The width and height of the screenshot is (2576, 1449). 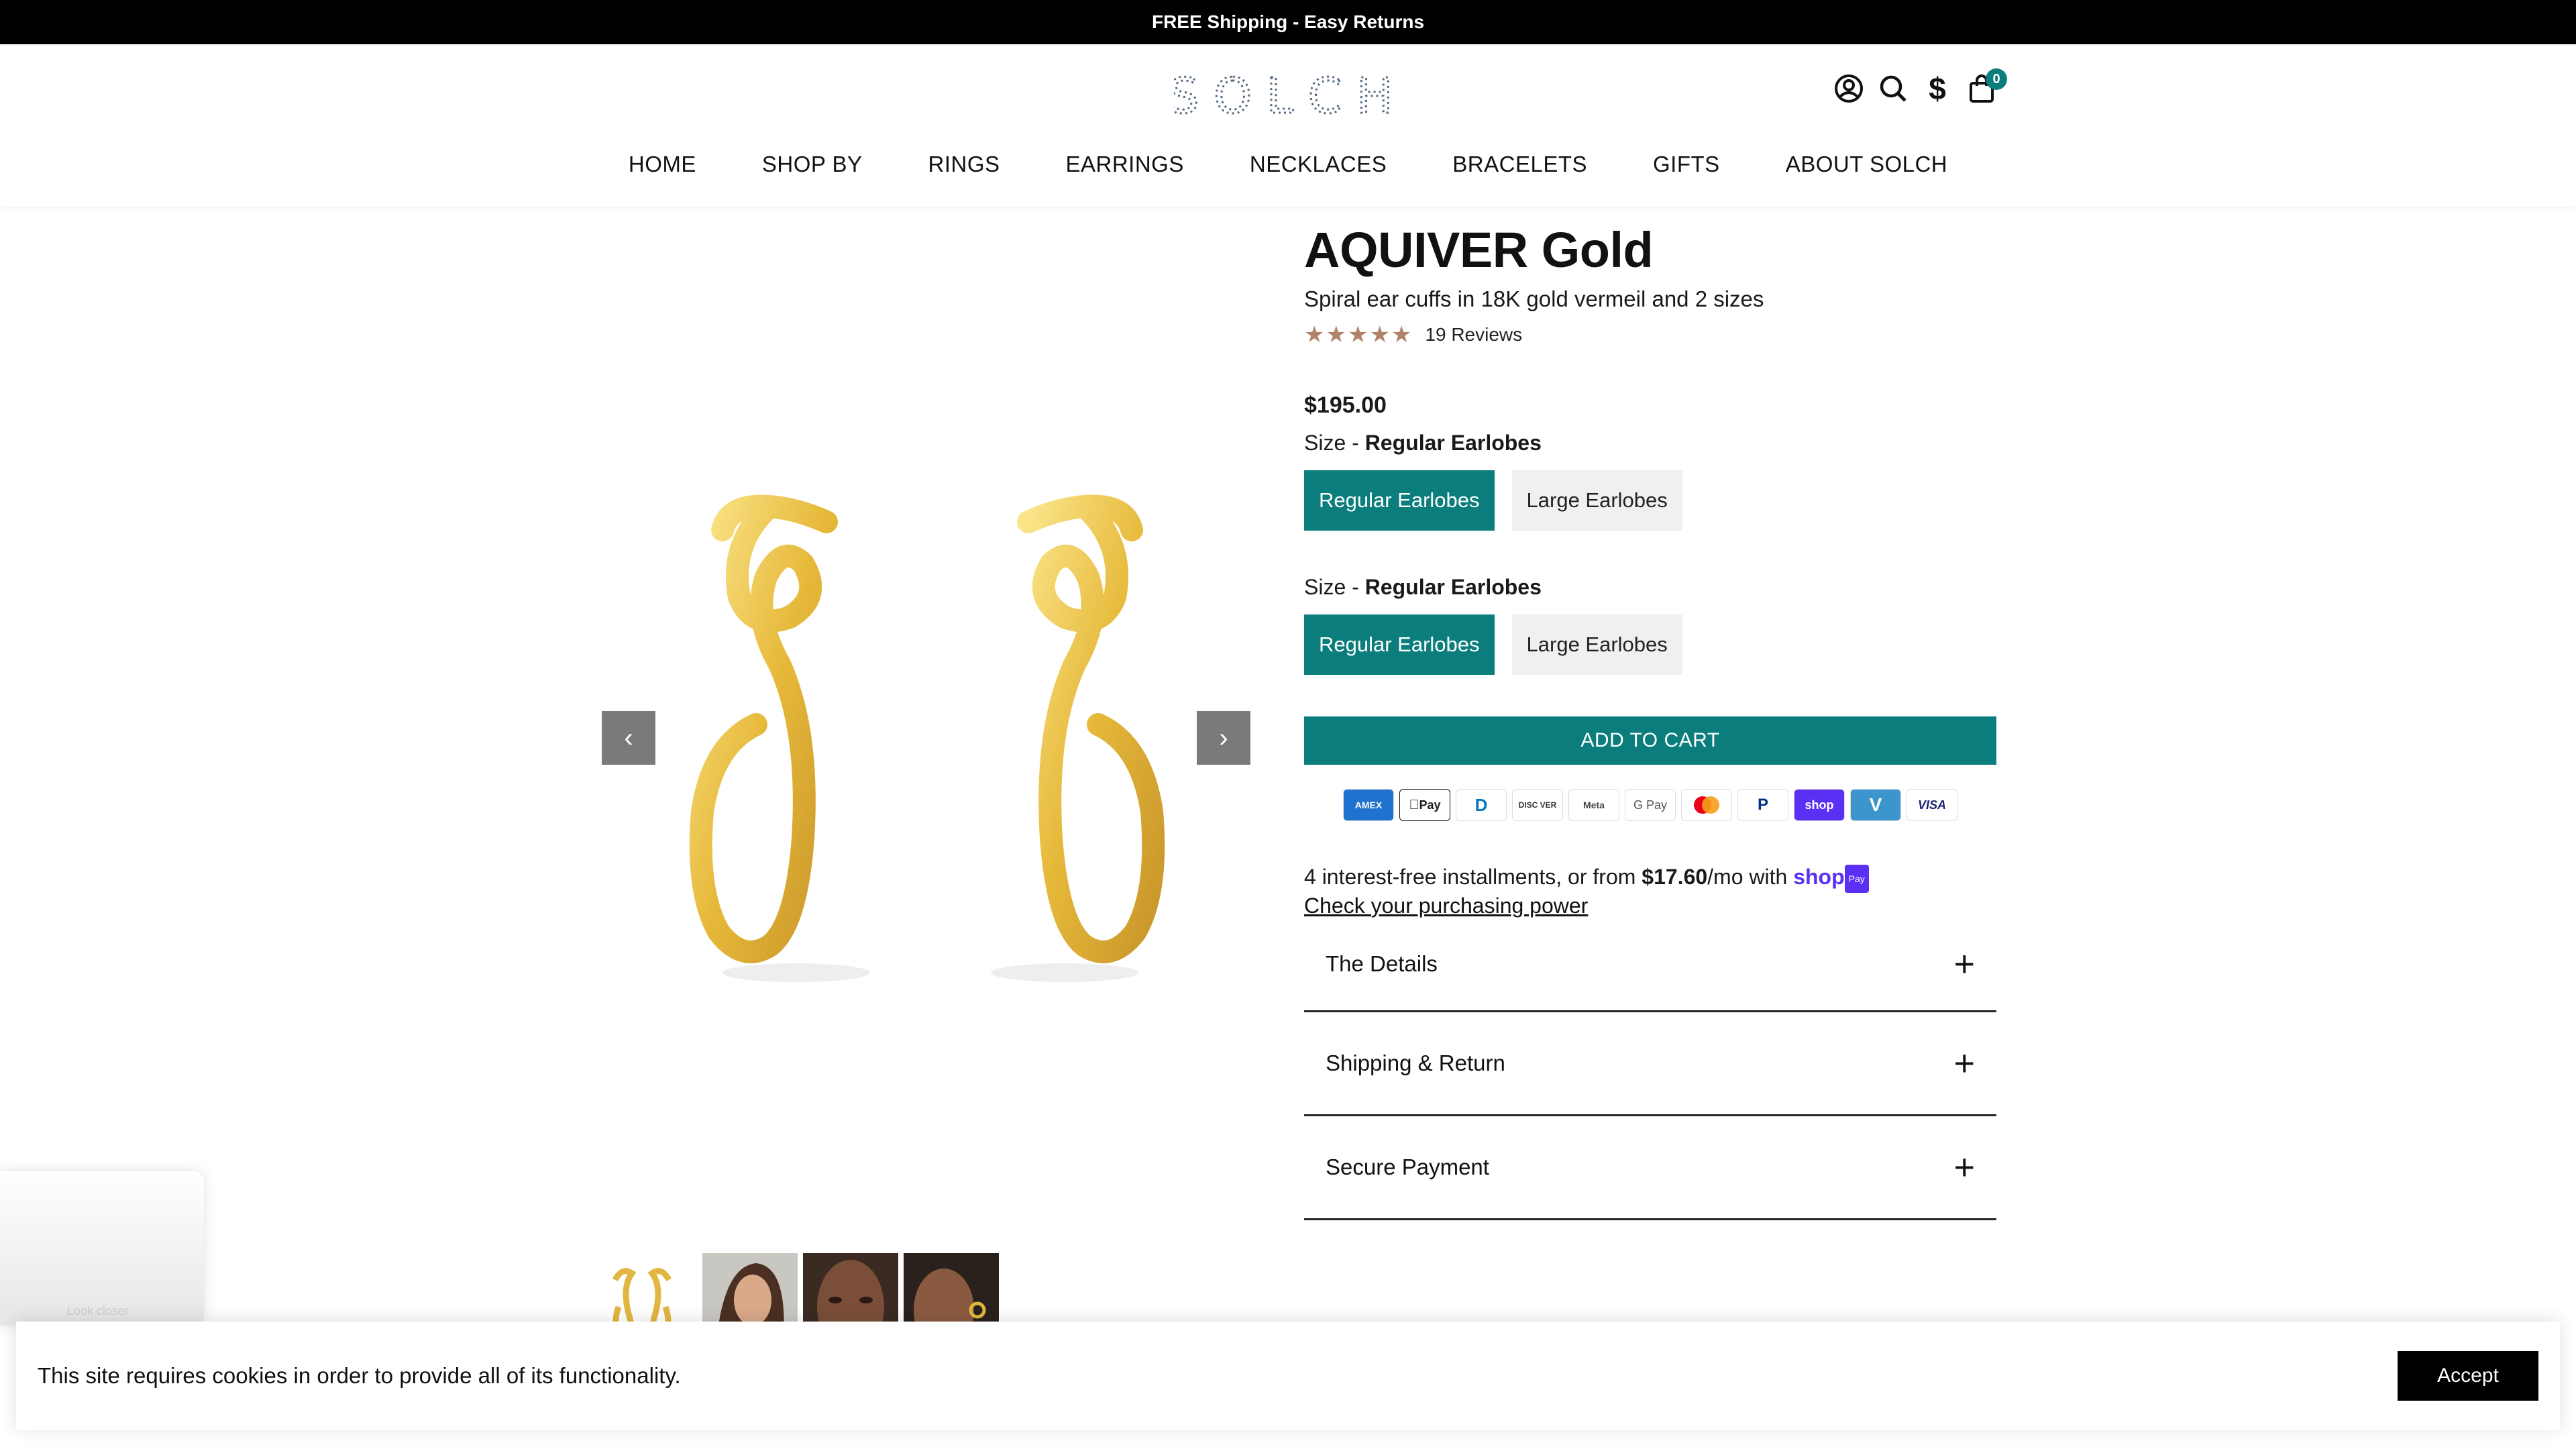 What do you see at coordinates (1650, 965) in the screenshot?
I see `accordion-details: The Details +` at bounding box center [1650, 965].